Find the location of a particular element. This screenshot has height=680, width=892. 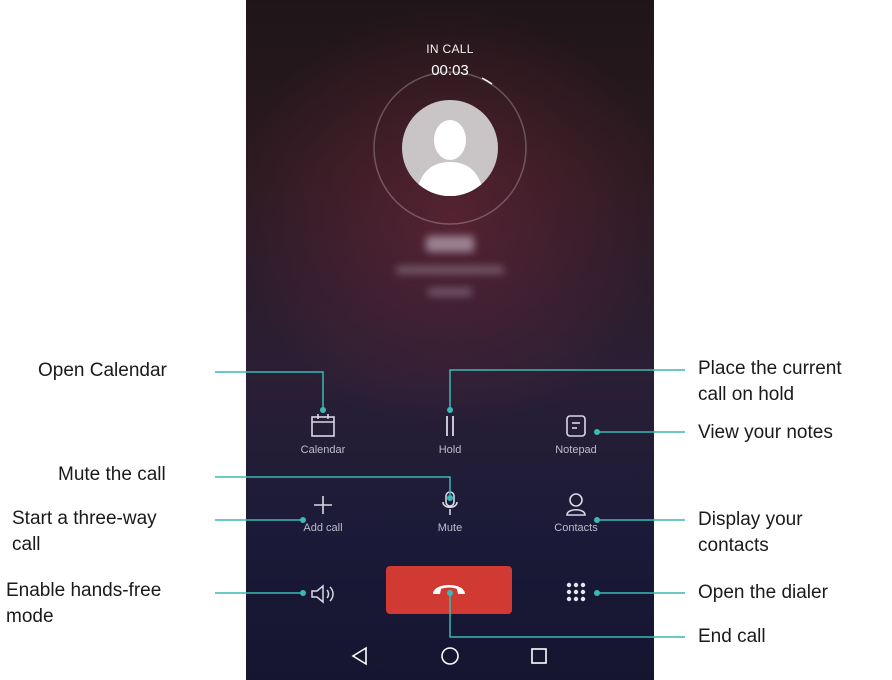

leader-hold is located at coordinates (567, 389).